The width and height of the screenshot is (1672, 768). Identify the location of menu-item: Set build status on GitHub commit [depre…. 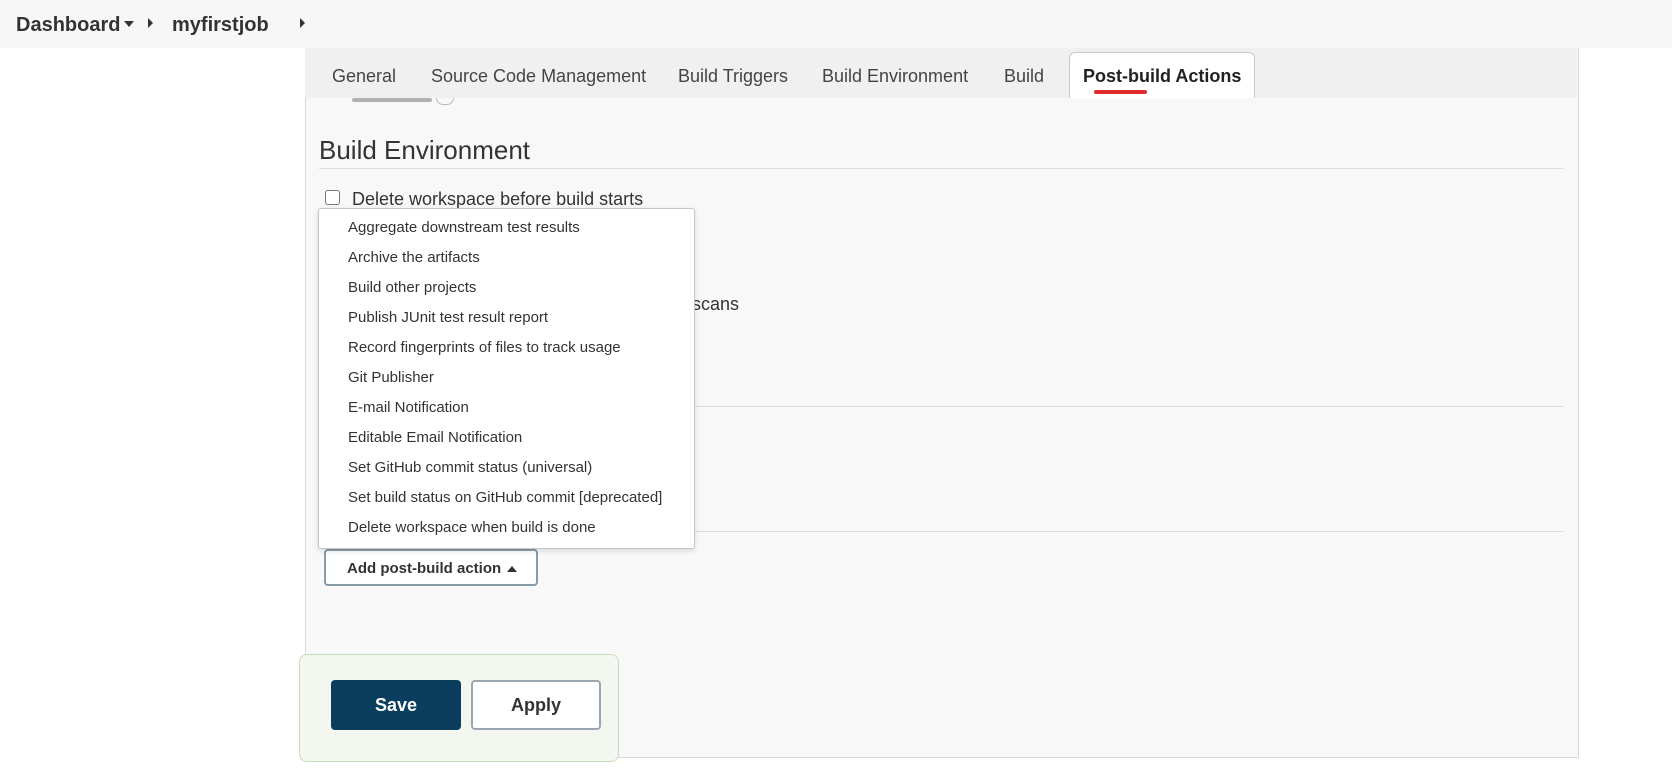
(505, 498).